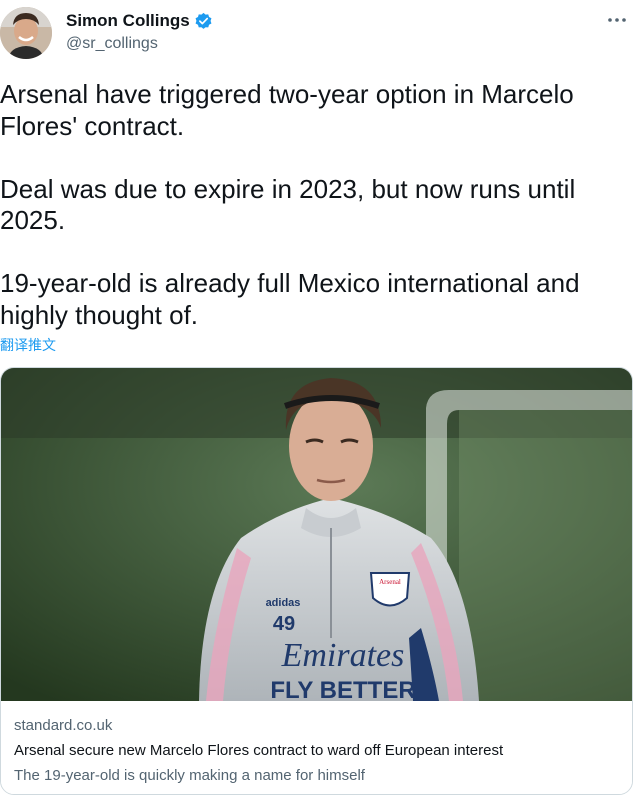 The height and width of the screenshot is (797, 636). What do you see at coordinates (63, 725) in the screenshot?
I see `card-domain: standard.co.uk` at bounding box center [63, 725].